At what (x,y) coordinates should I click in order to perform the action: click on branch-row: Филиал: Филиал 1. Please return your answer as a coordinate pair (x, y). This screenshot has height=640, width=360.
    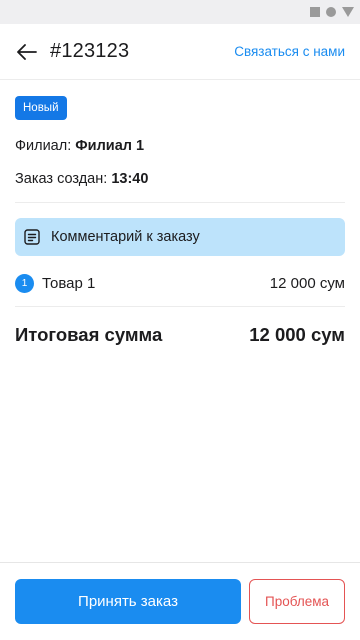
    Looking at the image, I should click on (180, 146).